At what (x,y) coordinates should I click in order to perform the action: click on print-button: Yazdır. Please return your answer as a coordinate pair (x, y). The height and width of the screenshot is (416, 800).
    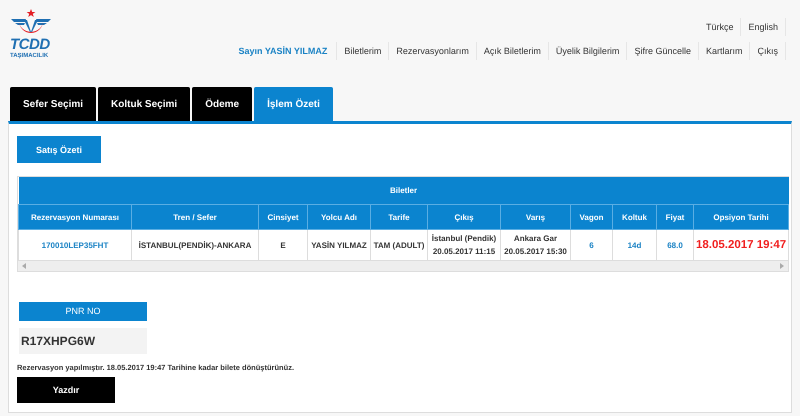
    Looking at the image, I should click on (66, 390).